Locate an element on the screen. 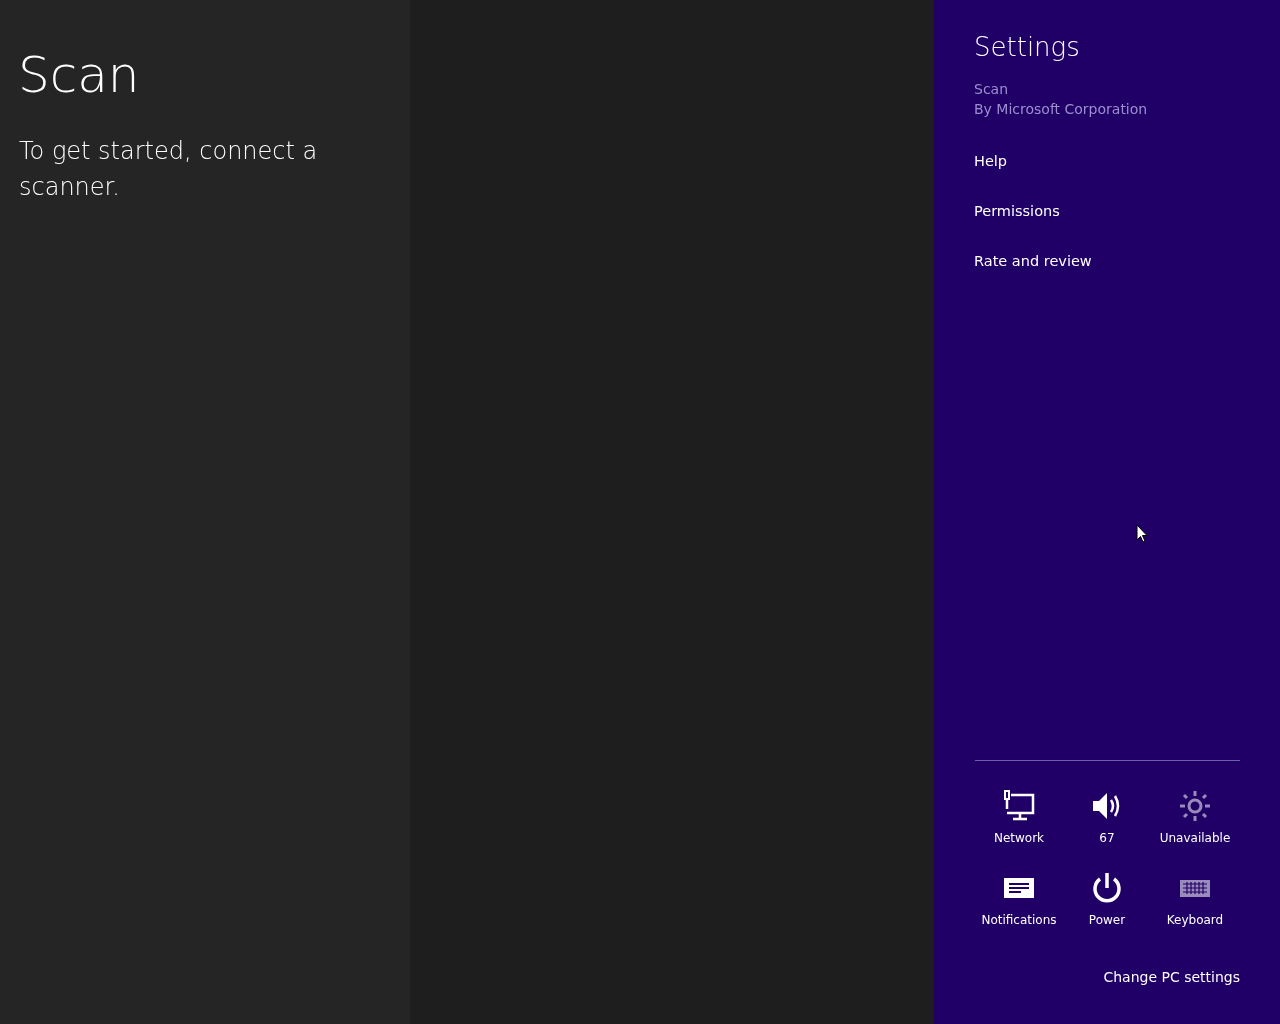  mouse-pointer-icon is located at coordinates (1142, 533).